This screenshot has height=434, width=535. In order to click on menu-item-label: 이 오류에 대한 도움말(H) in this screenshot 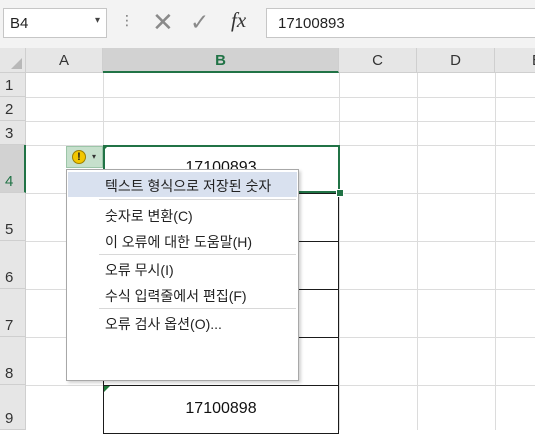, I will do `click(179, 242)`.